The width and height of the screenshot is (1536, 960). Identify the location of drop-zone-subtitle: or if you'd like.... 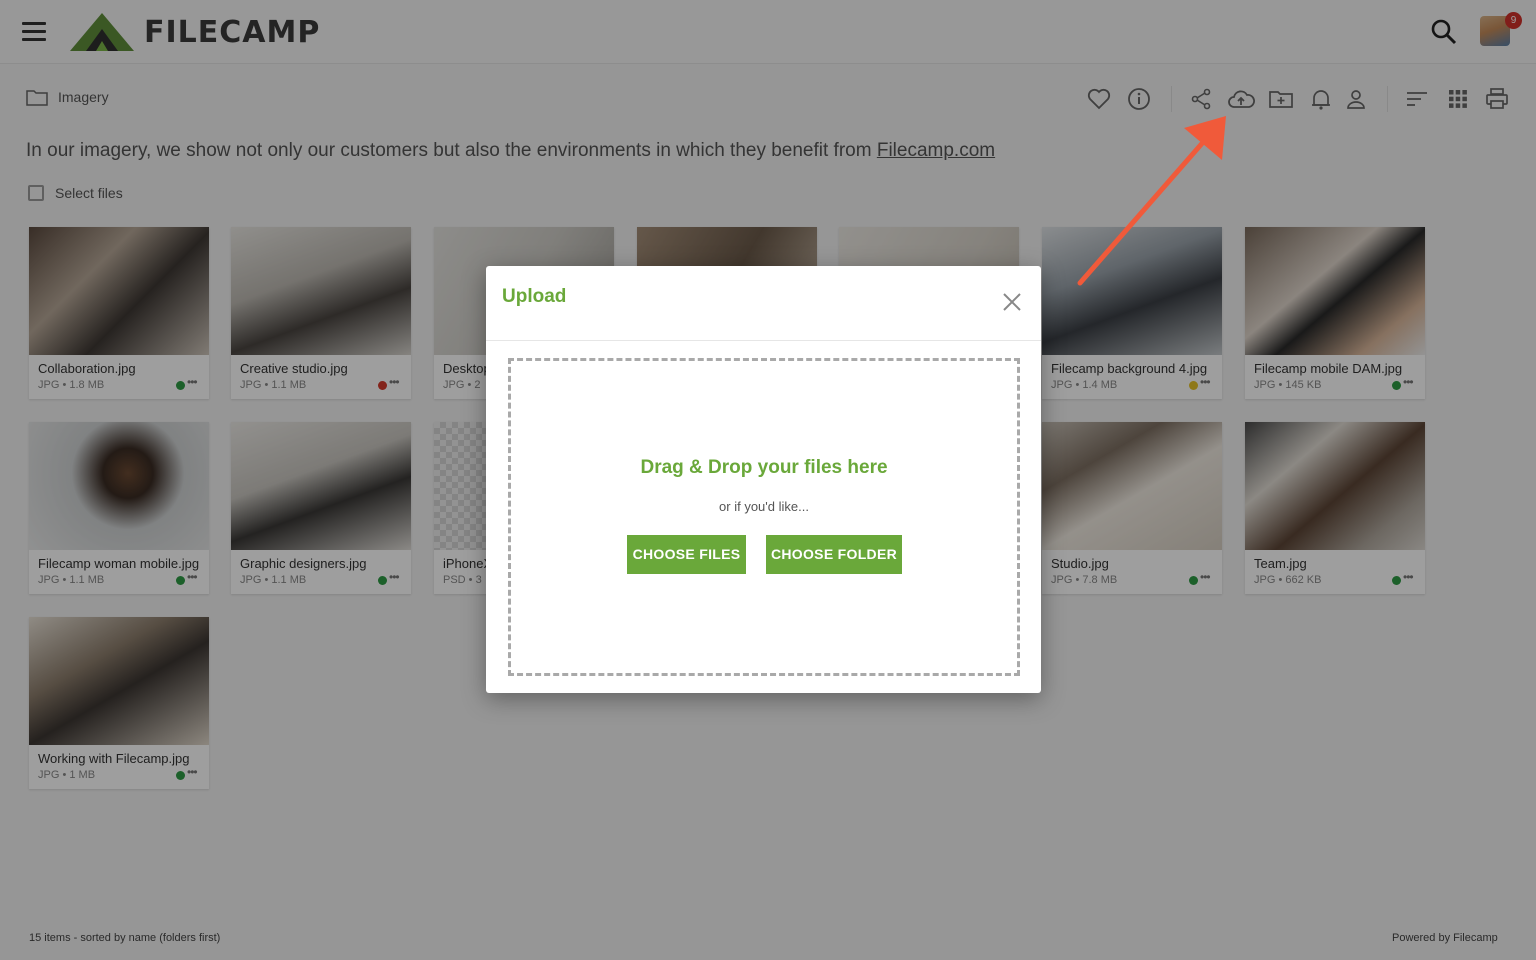
(764, 506).